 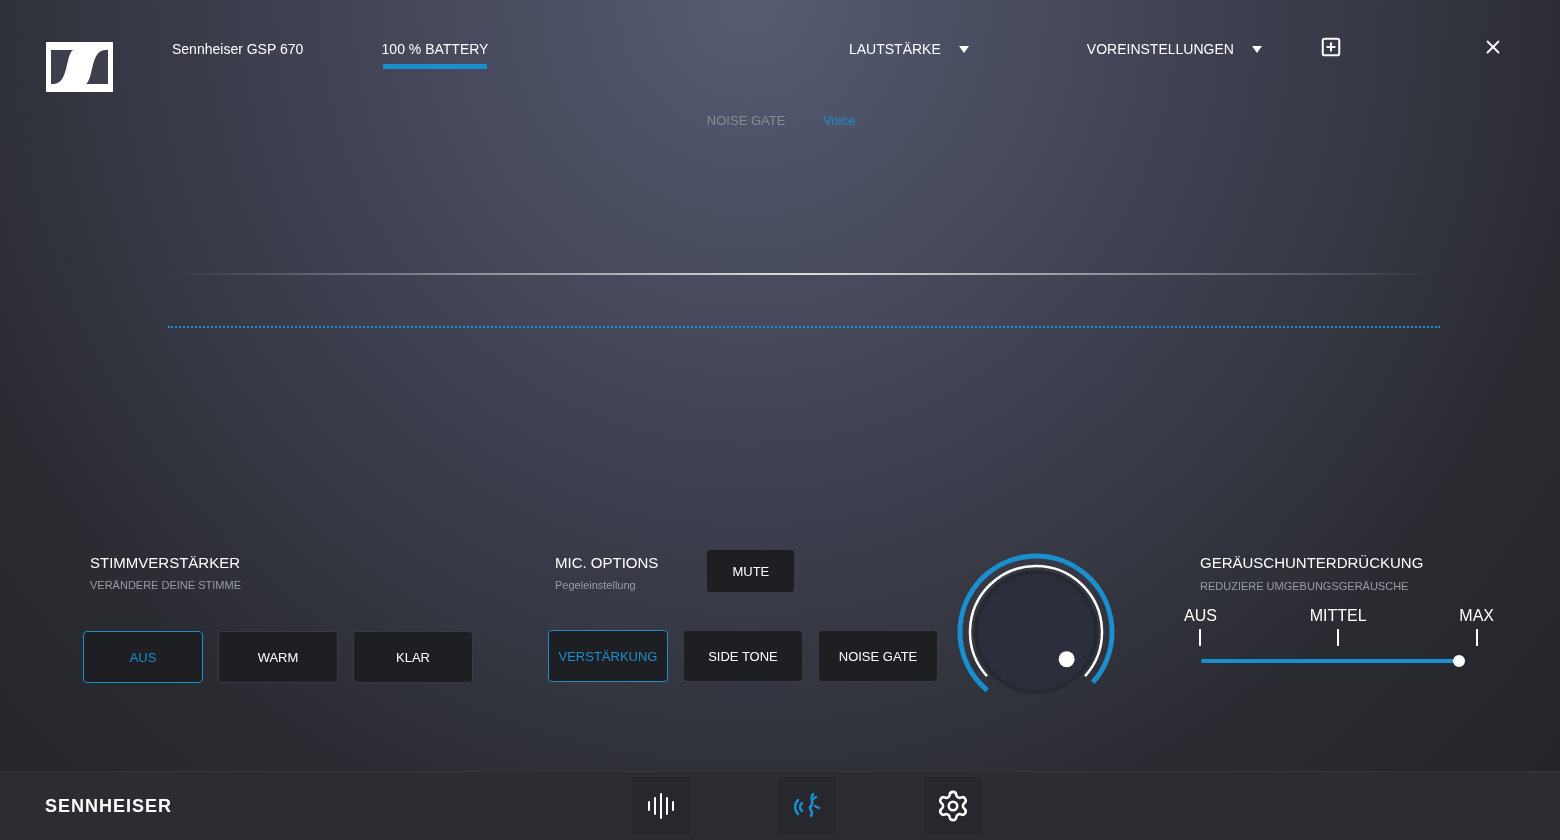 I want to click on logo-icon, so click(x=79, y=67).